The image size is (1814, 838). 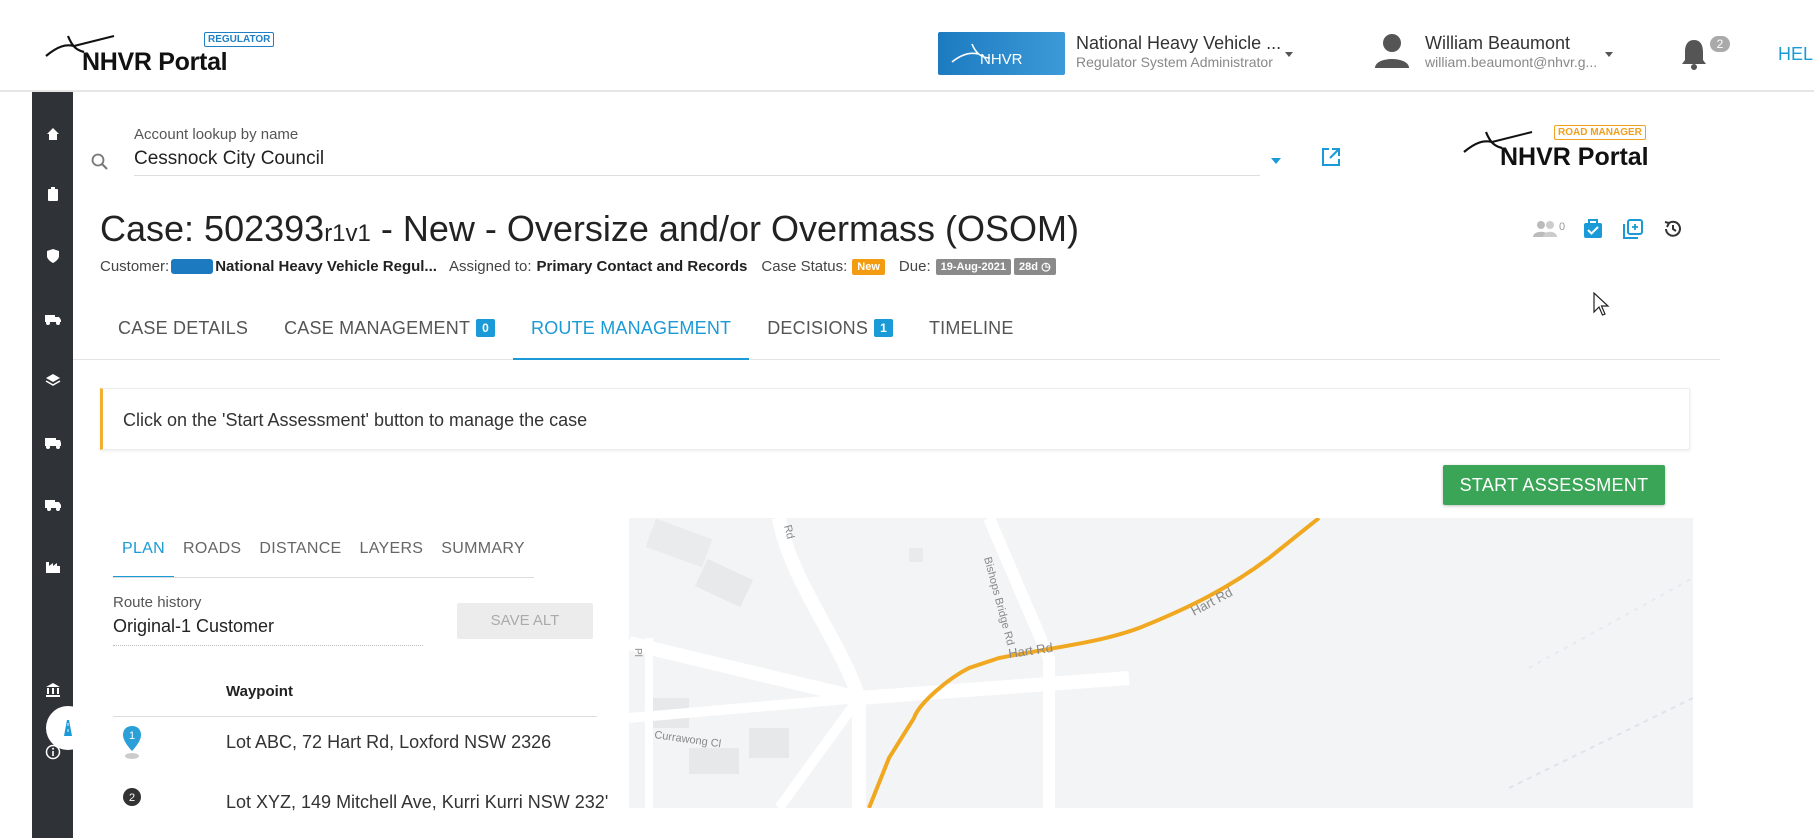 I want to click on tab-count-badge: 1, so click(x=883, y=328).